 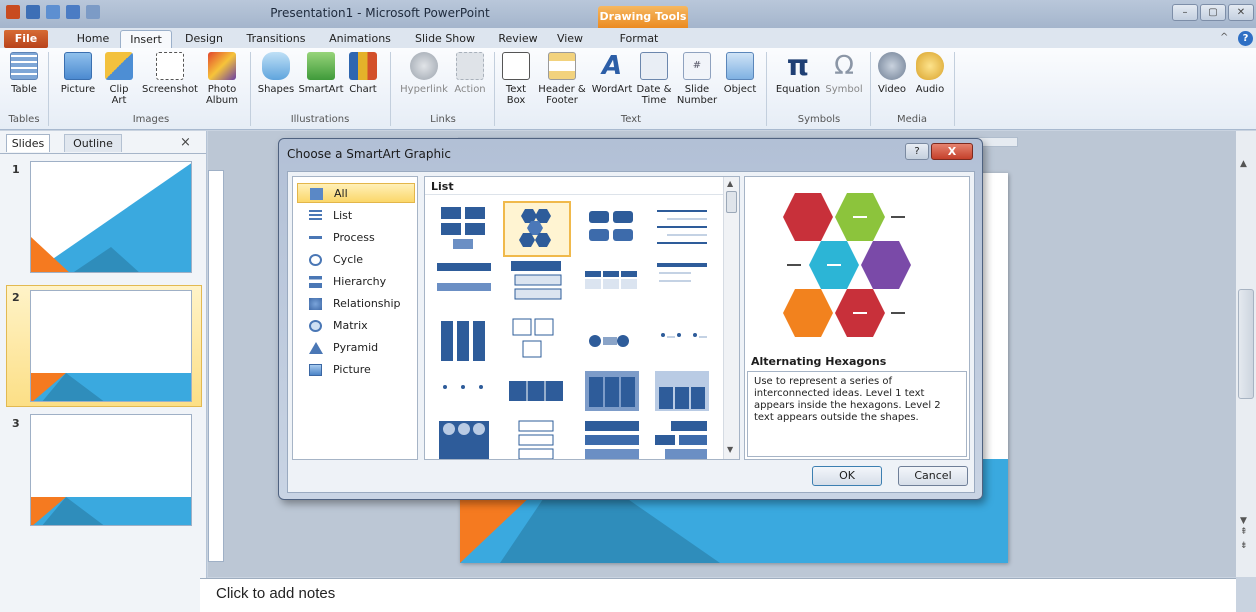 What do you see at coordinates (1245, 38) in the screenshot?
I see `help-icon: ?` at bounding box center [1245, 38].